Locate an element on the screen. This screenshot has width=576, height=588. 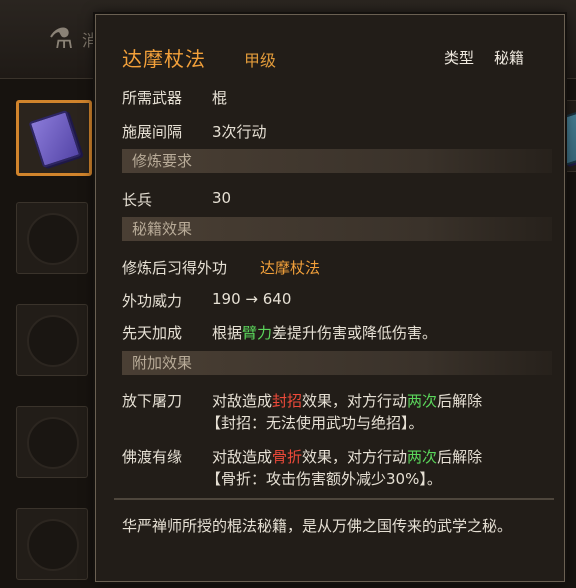
item-description: 华严禅师所授的棍法秘籍，是从万佛之国传来的武学之秘。 is located at coordinates (317, 526).